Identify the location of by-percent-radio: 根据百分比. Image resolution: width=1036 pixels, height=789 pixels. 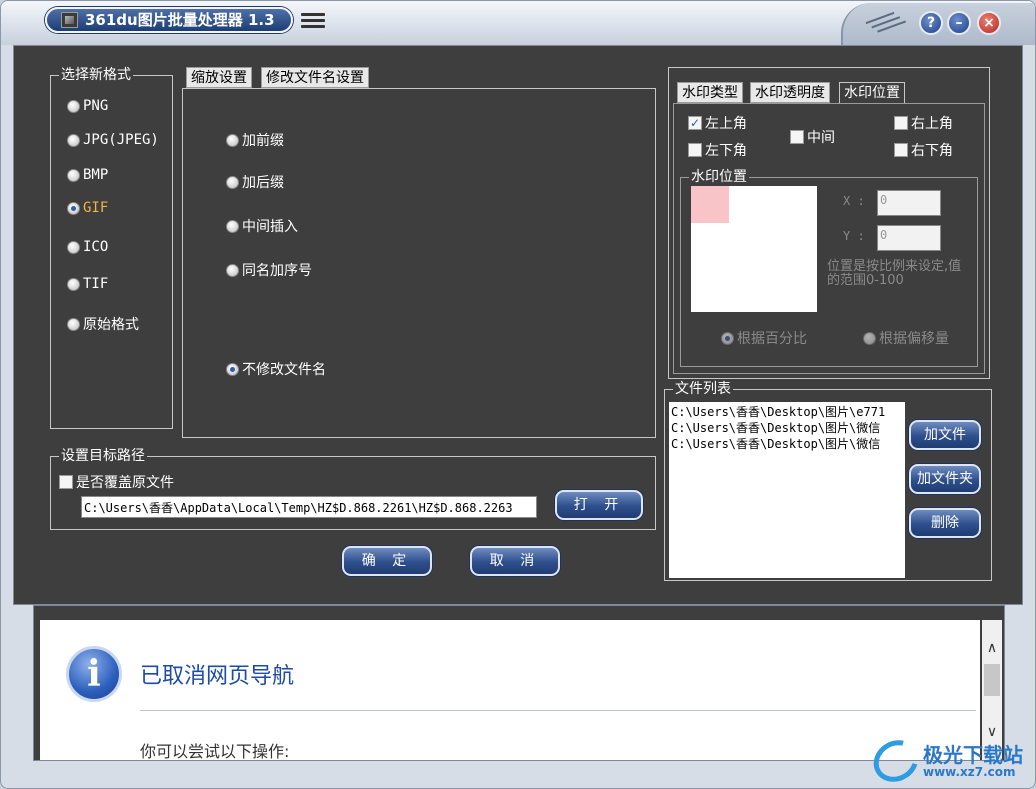
(764, 338).